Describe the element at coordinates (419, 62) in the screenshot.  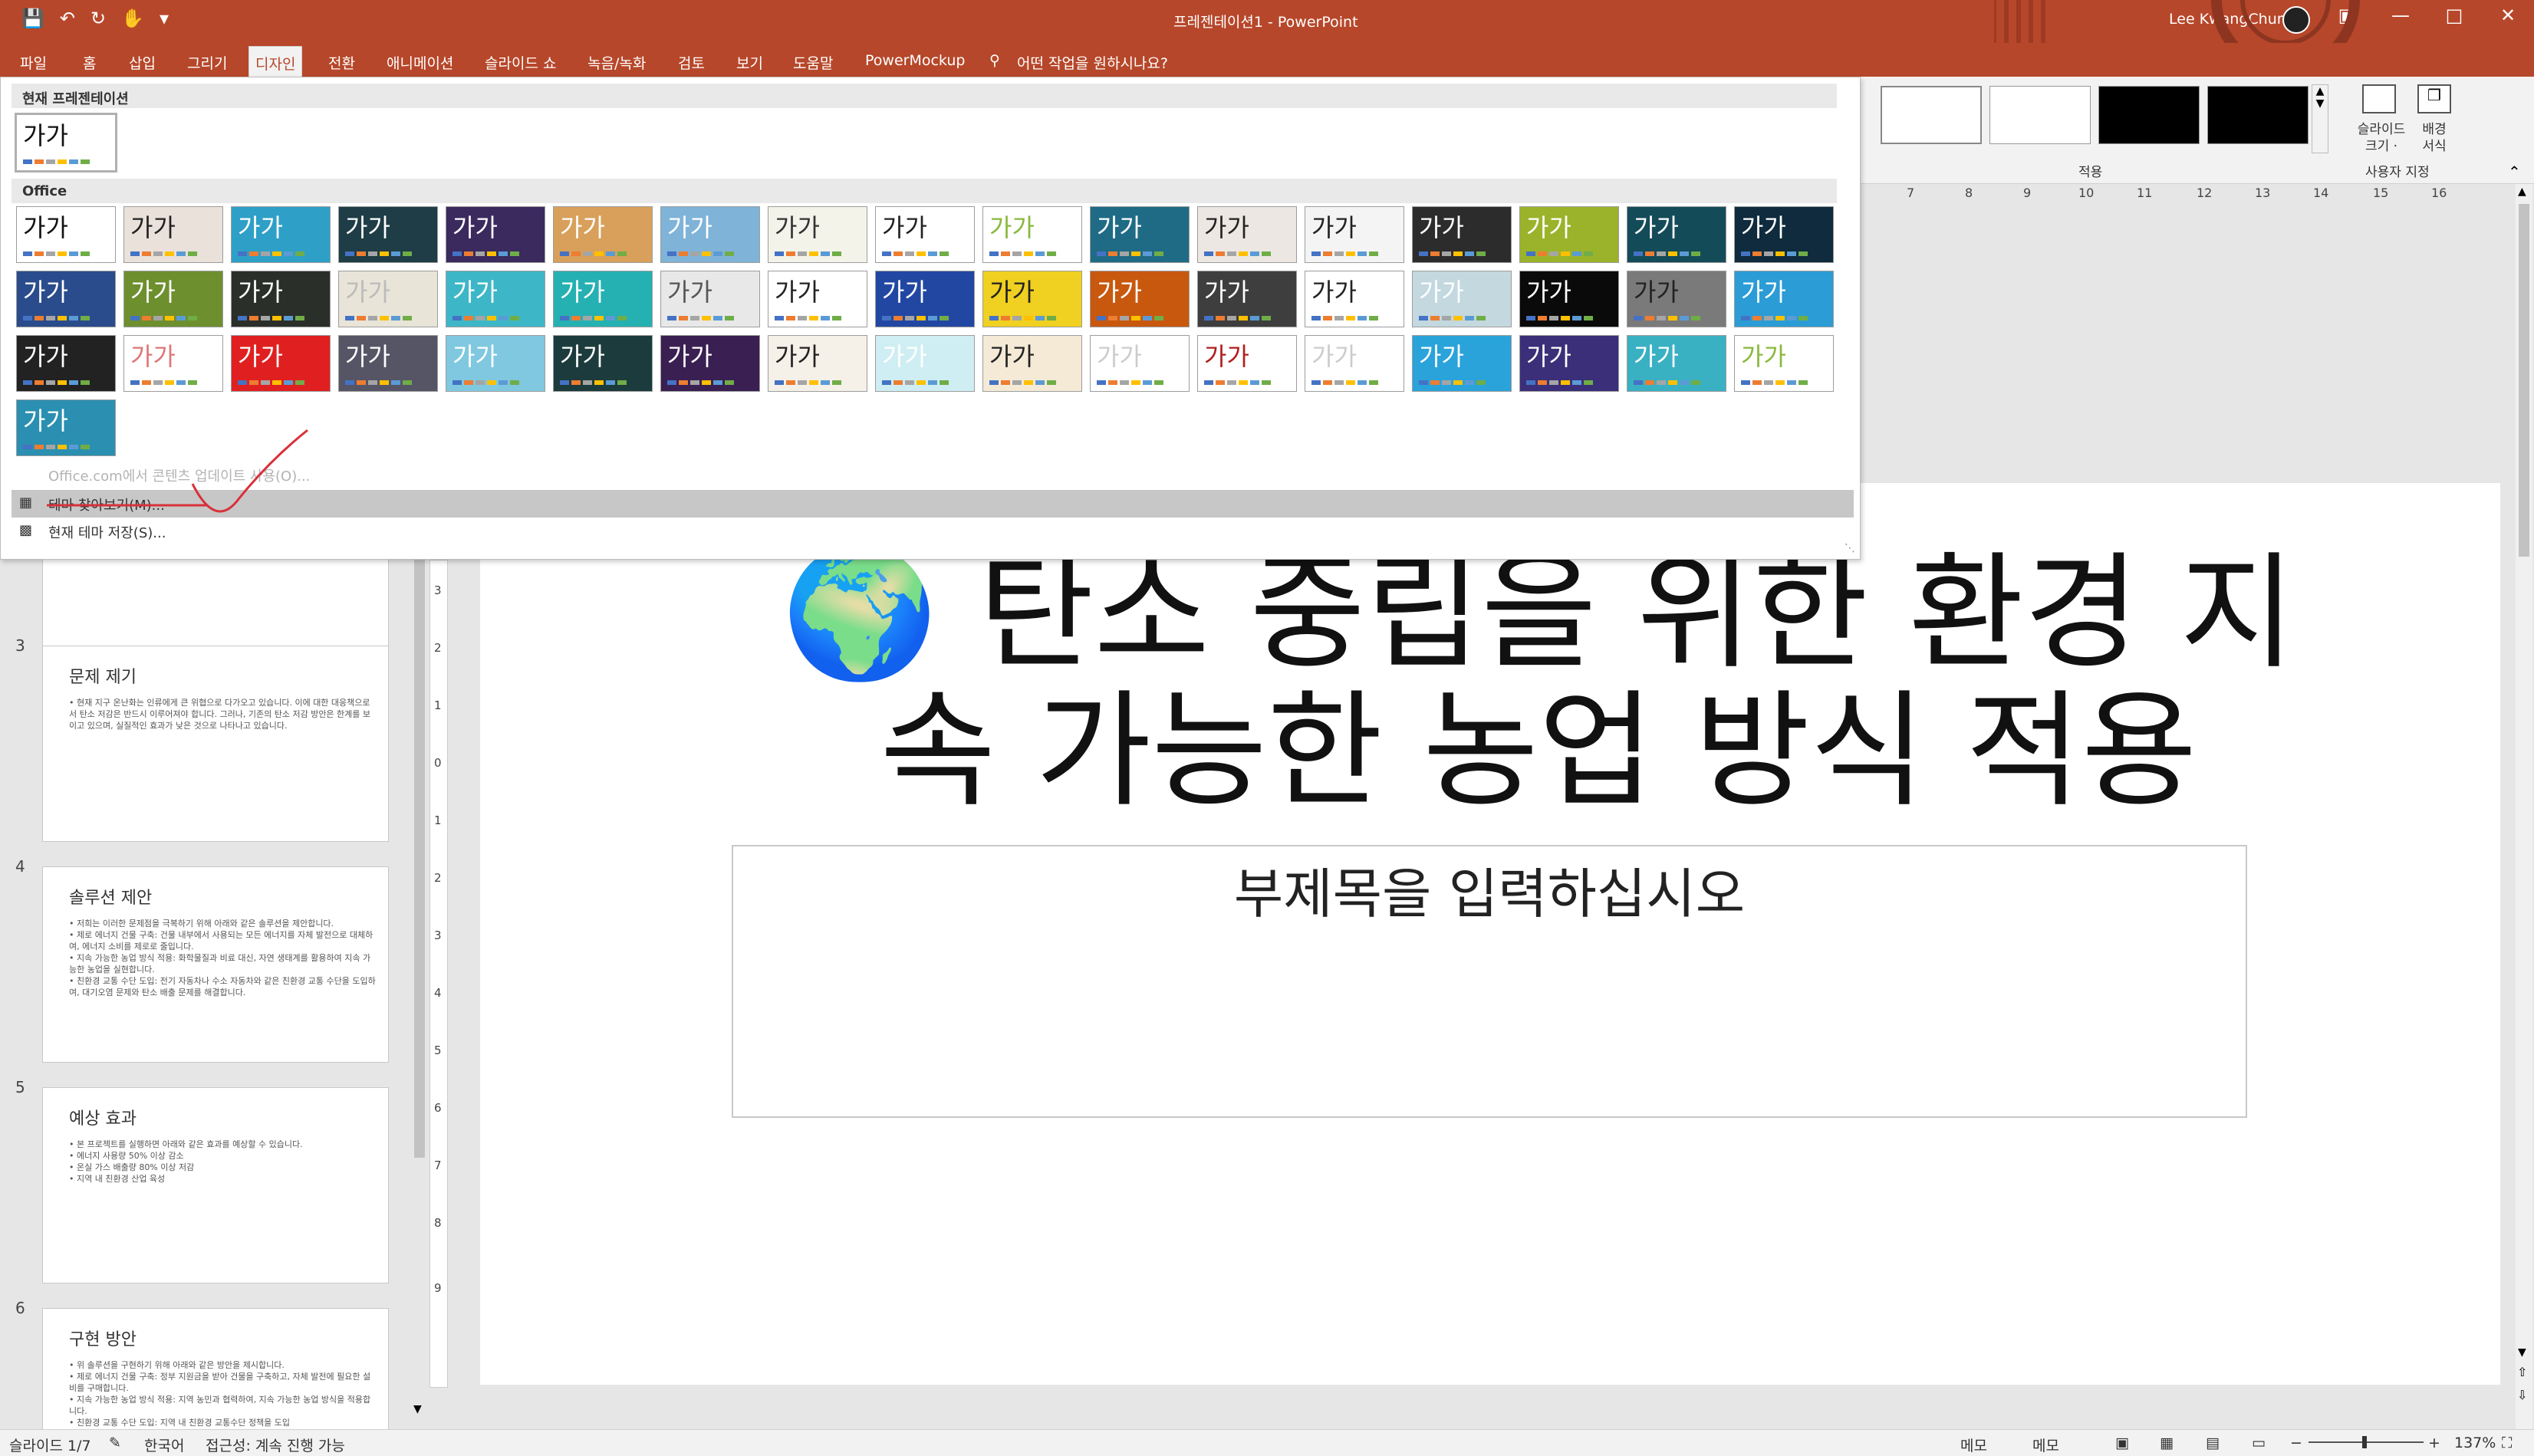
I see `tab-animations: 애니메이션` at that location.